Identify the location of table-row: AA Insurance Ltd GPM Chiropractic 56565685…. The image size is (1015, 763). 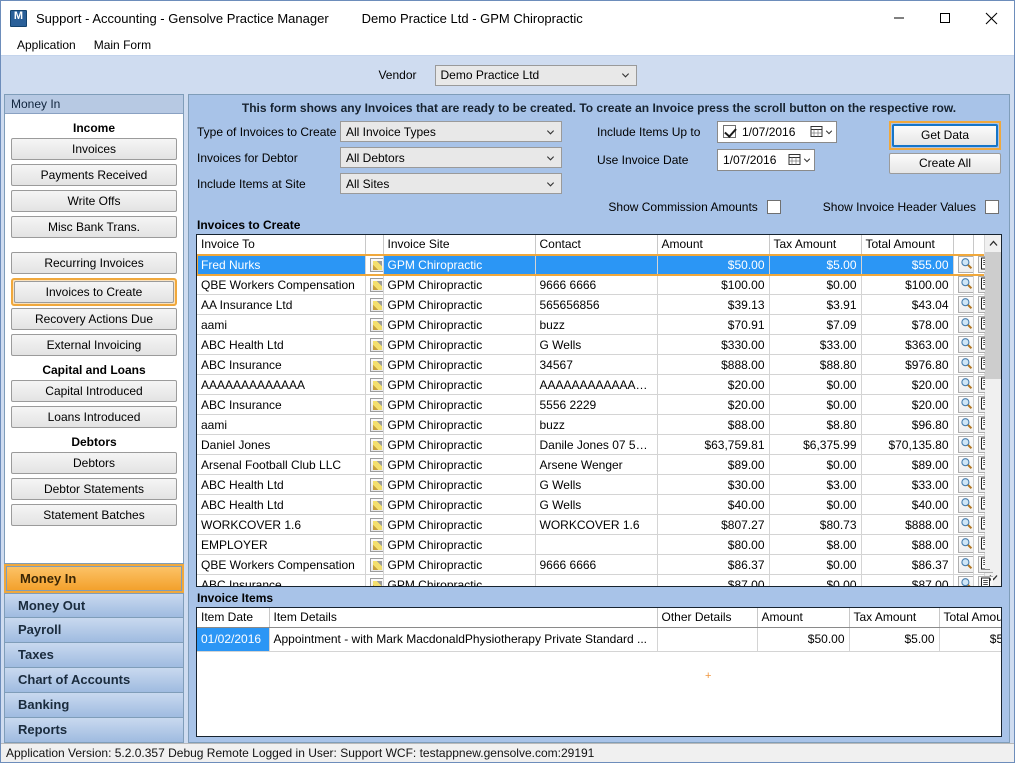
(595, 304).